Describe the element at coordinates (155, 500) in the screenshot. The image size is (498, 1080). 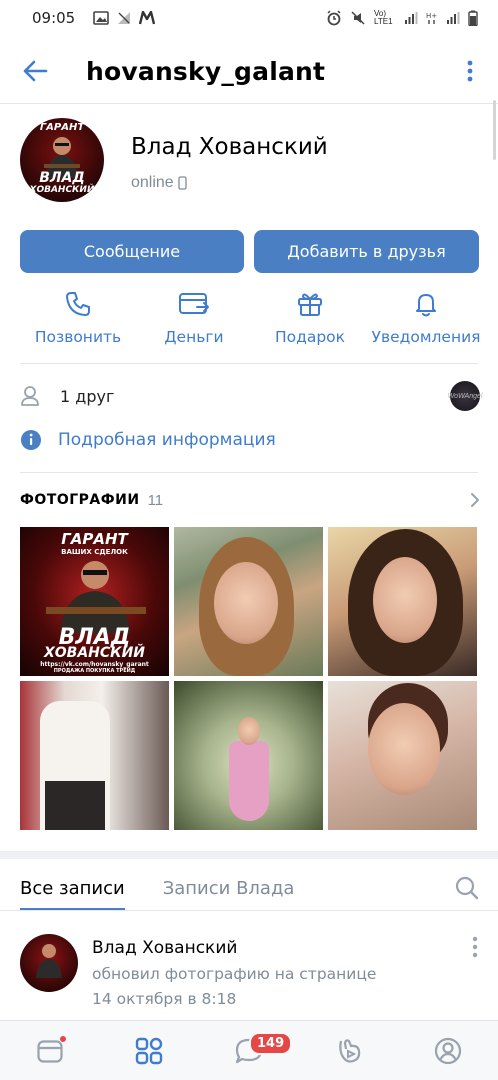
I see `photos-count: 11` at that location.